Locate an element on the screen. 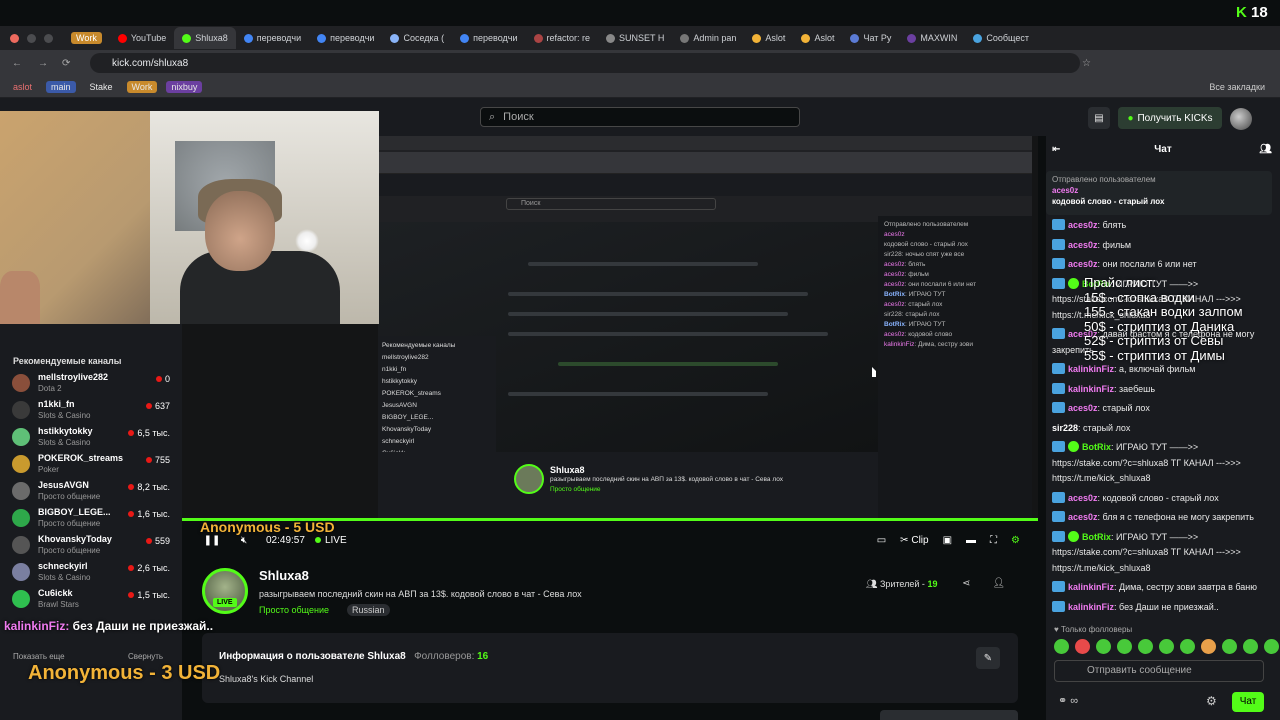 This screenshot has height=720, width=1280. show-more-link: Показать еще is located at coordinates (39, 656).